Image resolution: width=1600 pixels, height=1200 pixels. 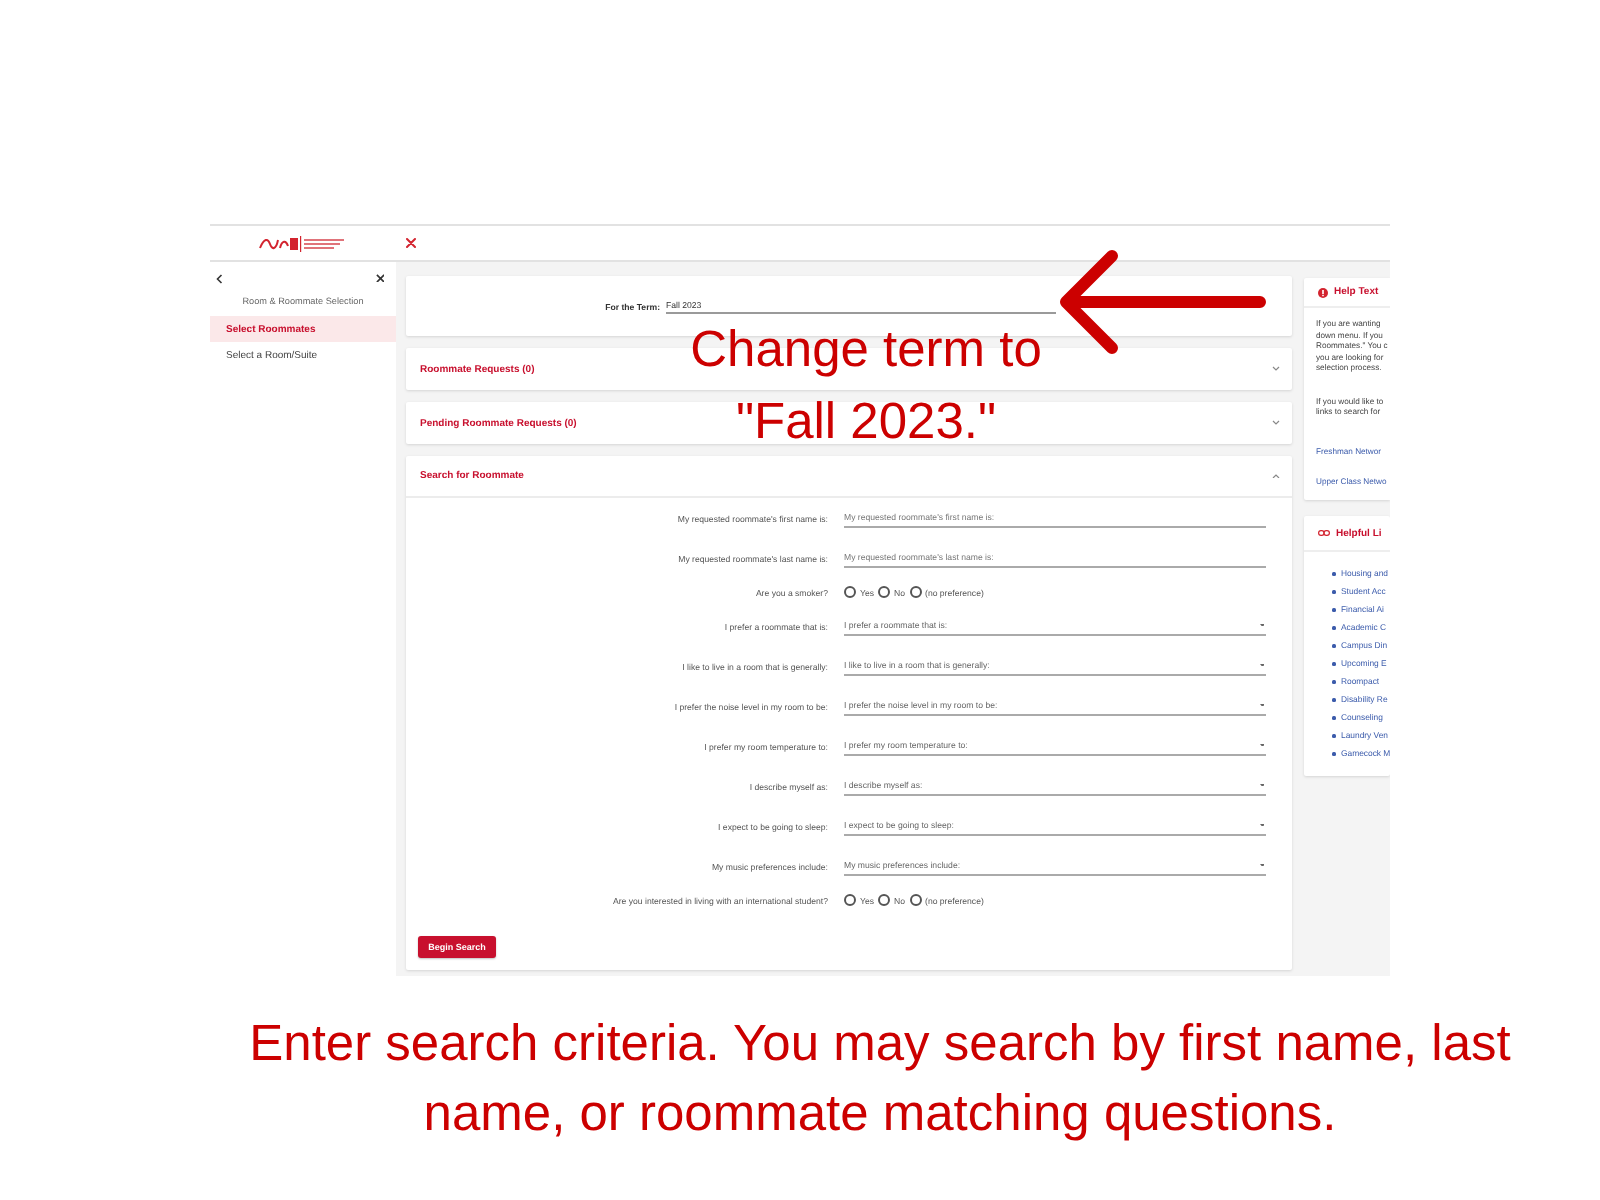 I want to click on chevron-left-icon, so click(x=219, y=278).